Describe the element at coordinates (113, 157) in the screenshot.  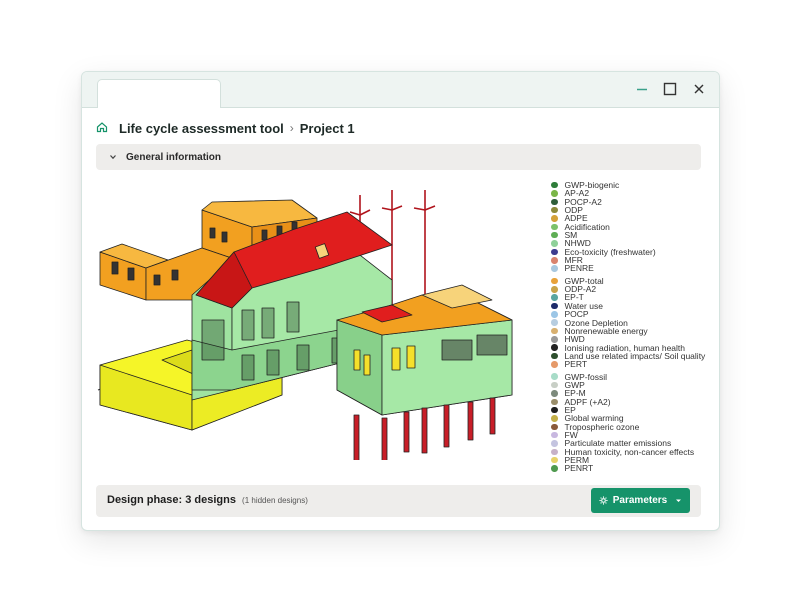
I see `chevron-down-icon` at that location.